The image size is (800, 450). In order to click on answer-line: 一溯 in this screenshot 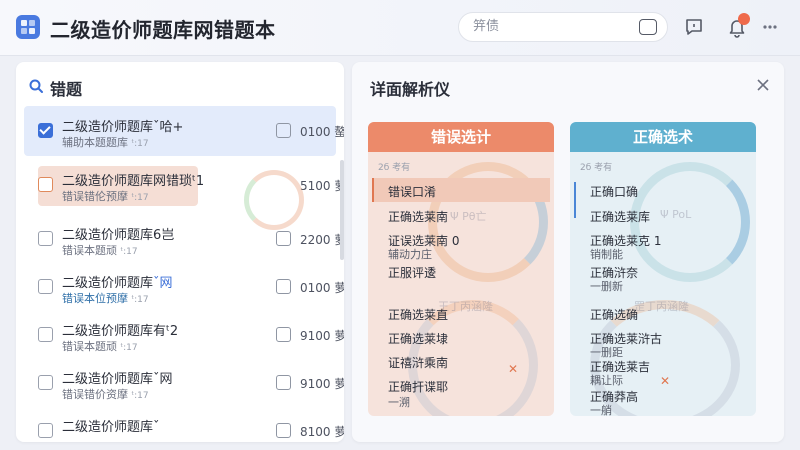, I will do `click(399, 402)`.